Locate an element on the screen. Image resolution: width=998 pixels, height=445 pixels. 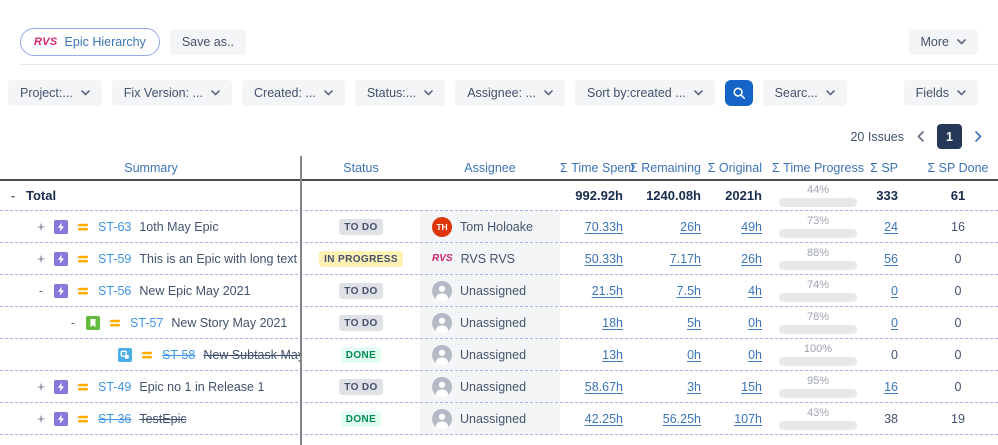
remaining-link: 56.25h is located at coordinates (682, 419).